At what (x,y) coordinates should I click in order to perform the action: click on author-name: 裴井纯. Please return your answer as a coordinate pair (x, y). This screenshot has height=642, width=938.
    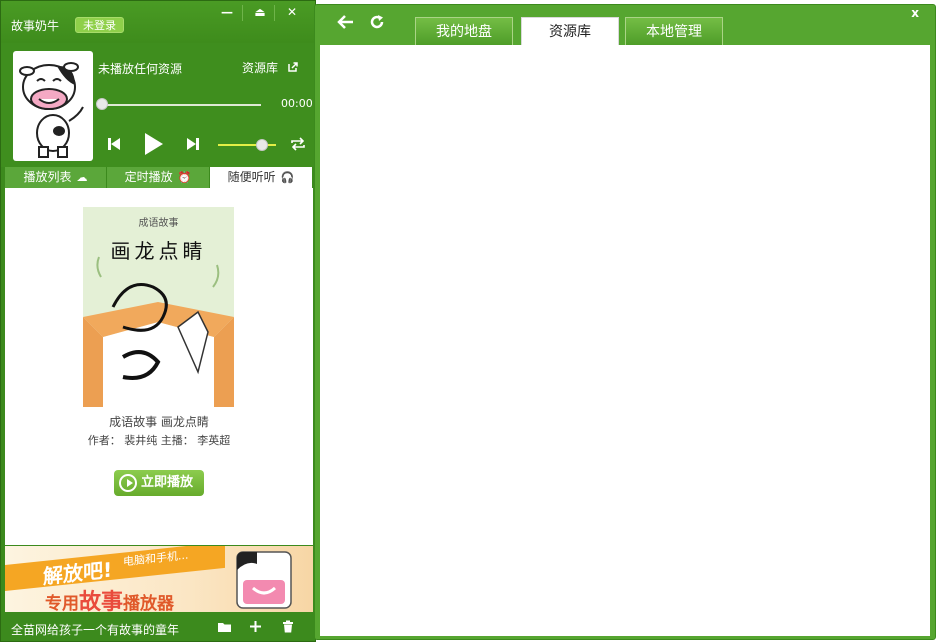
    Looking at the image, I should click on (141, 440).